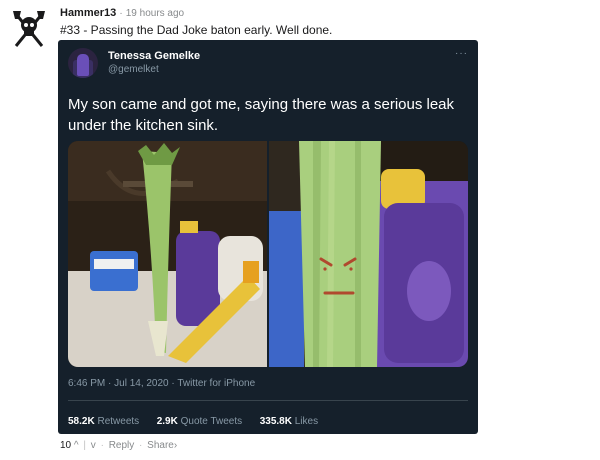  Describe the element at coordinates (306, 421) in the screenshot. I see `likes-label: Likes` at that location.